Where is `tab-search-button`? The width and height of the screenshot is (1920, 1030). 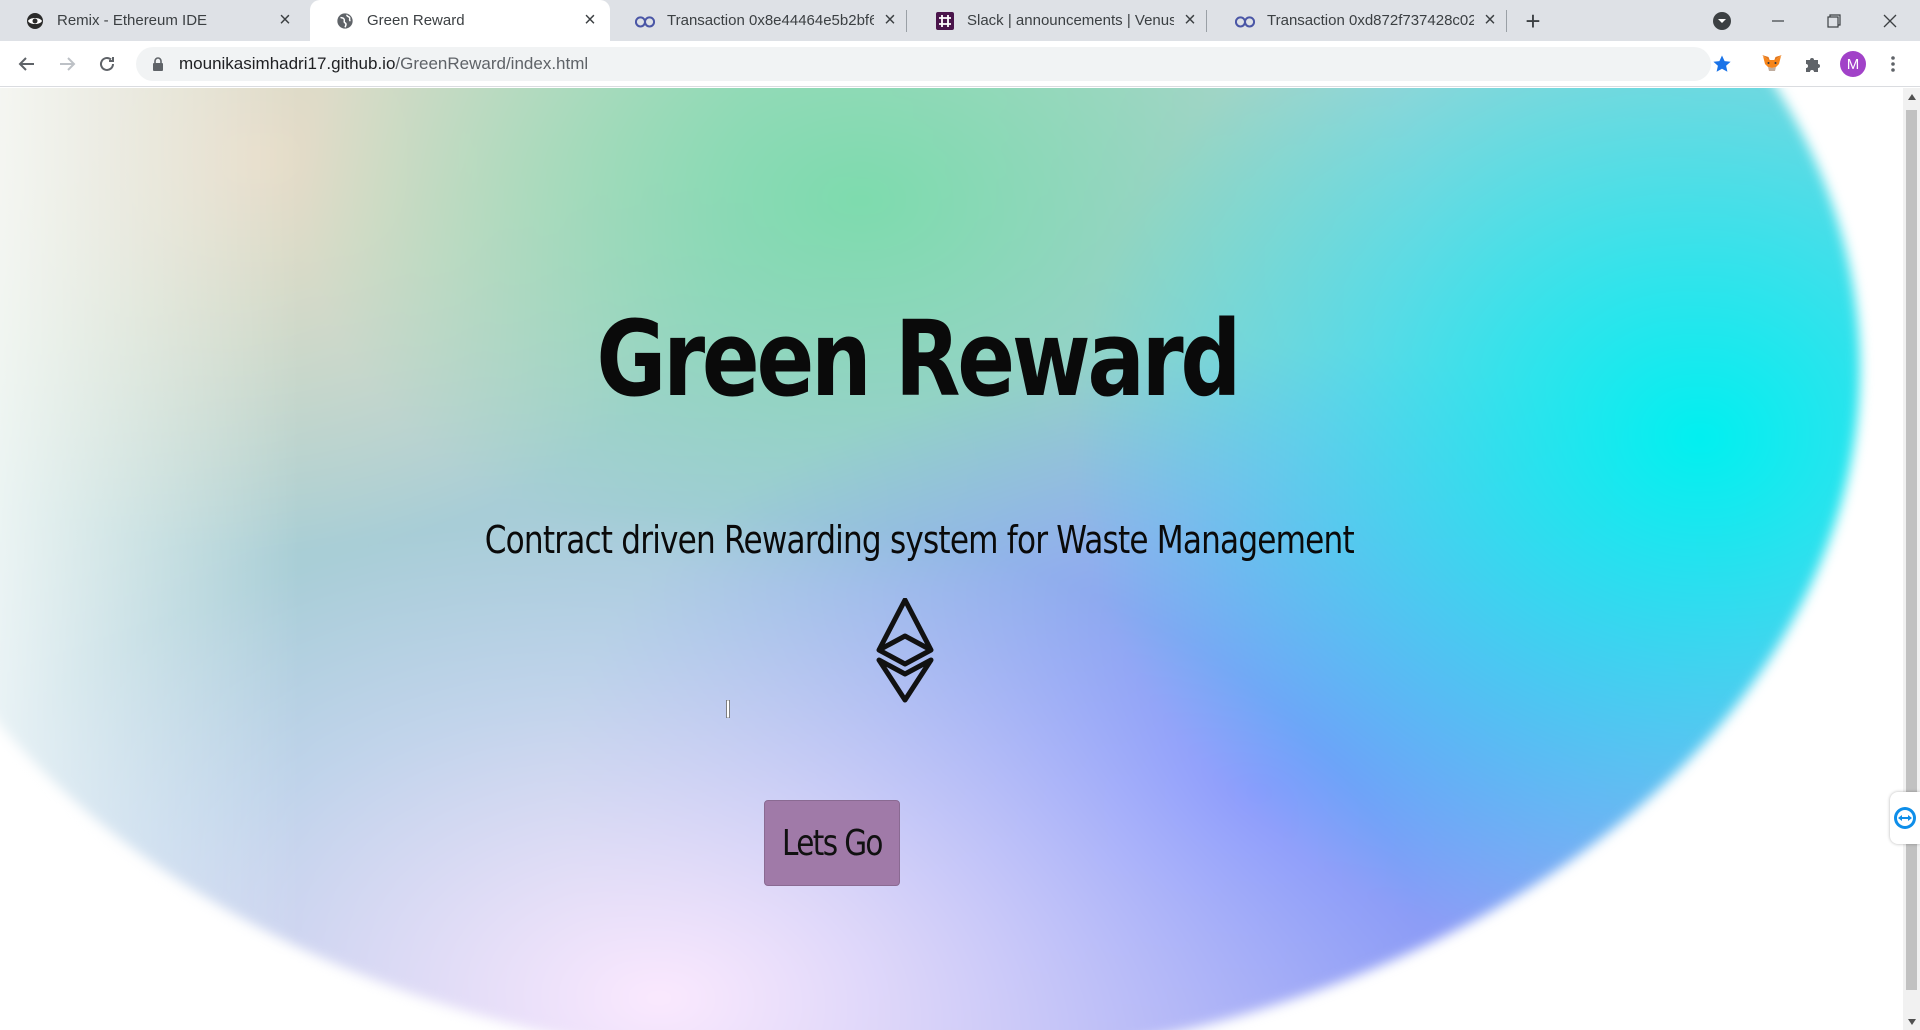 tab-search-button is located at coordinates (1722, 20).